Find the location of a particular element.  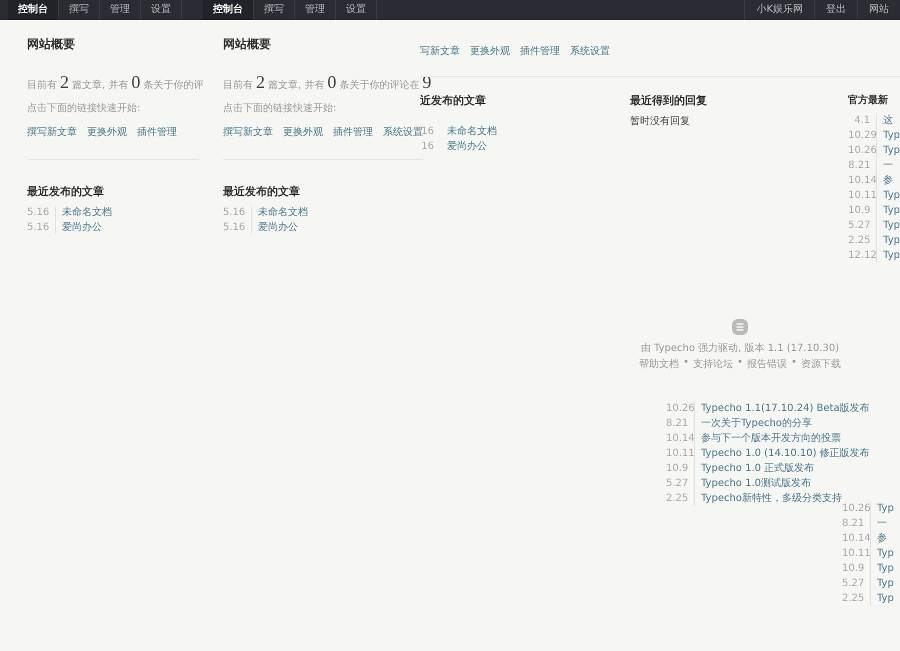

summary-text: 目前有 2 篇文章, 并有 0 条关于你的评 is located at coordinates (115, 82).